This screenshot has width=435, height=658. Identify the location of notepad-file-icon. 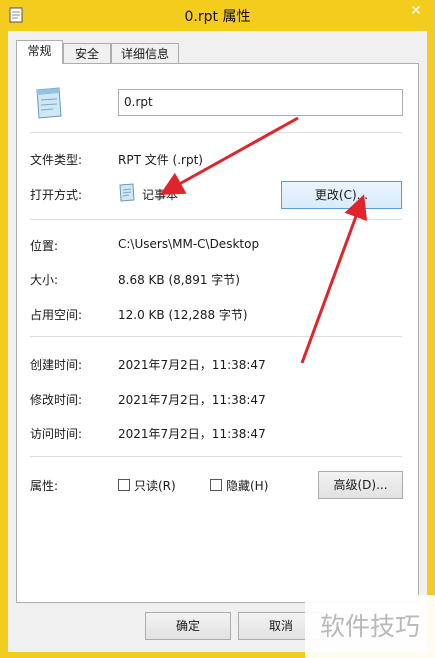
(49, 103).